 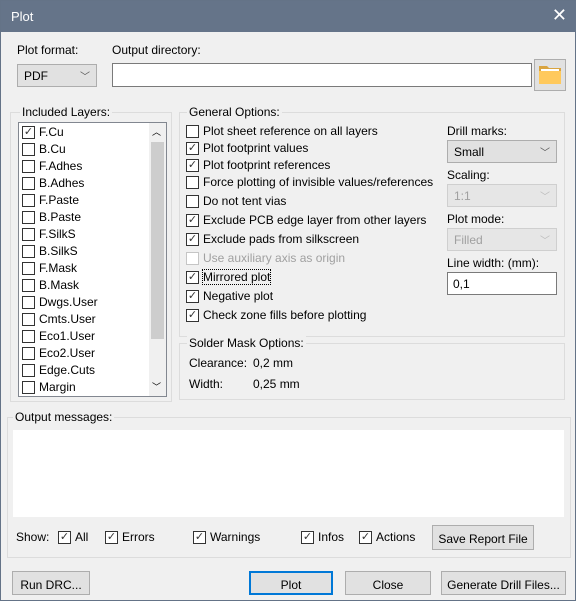 What do you see at coordinates (156, 386) in the screenshot?
I see `scroll-down-icon: ﹀` at bounding box center [156, 386].